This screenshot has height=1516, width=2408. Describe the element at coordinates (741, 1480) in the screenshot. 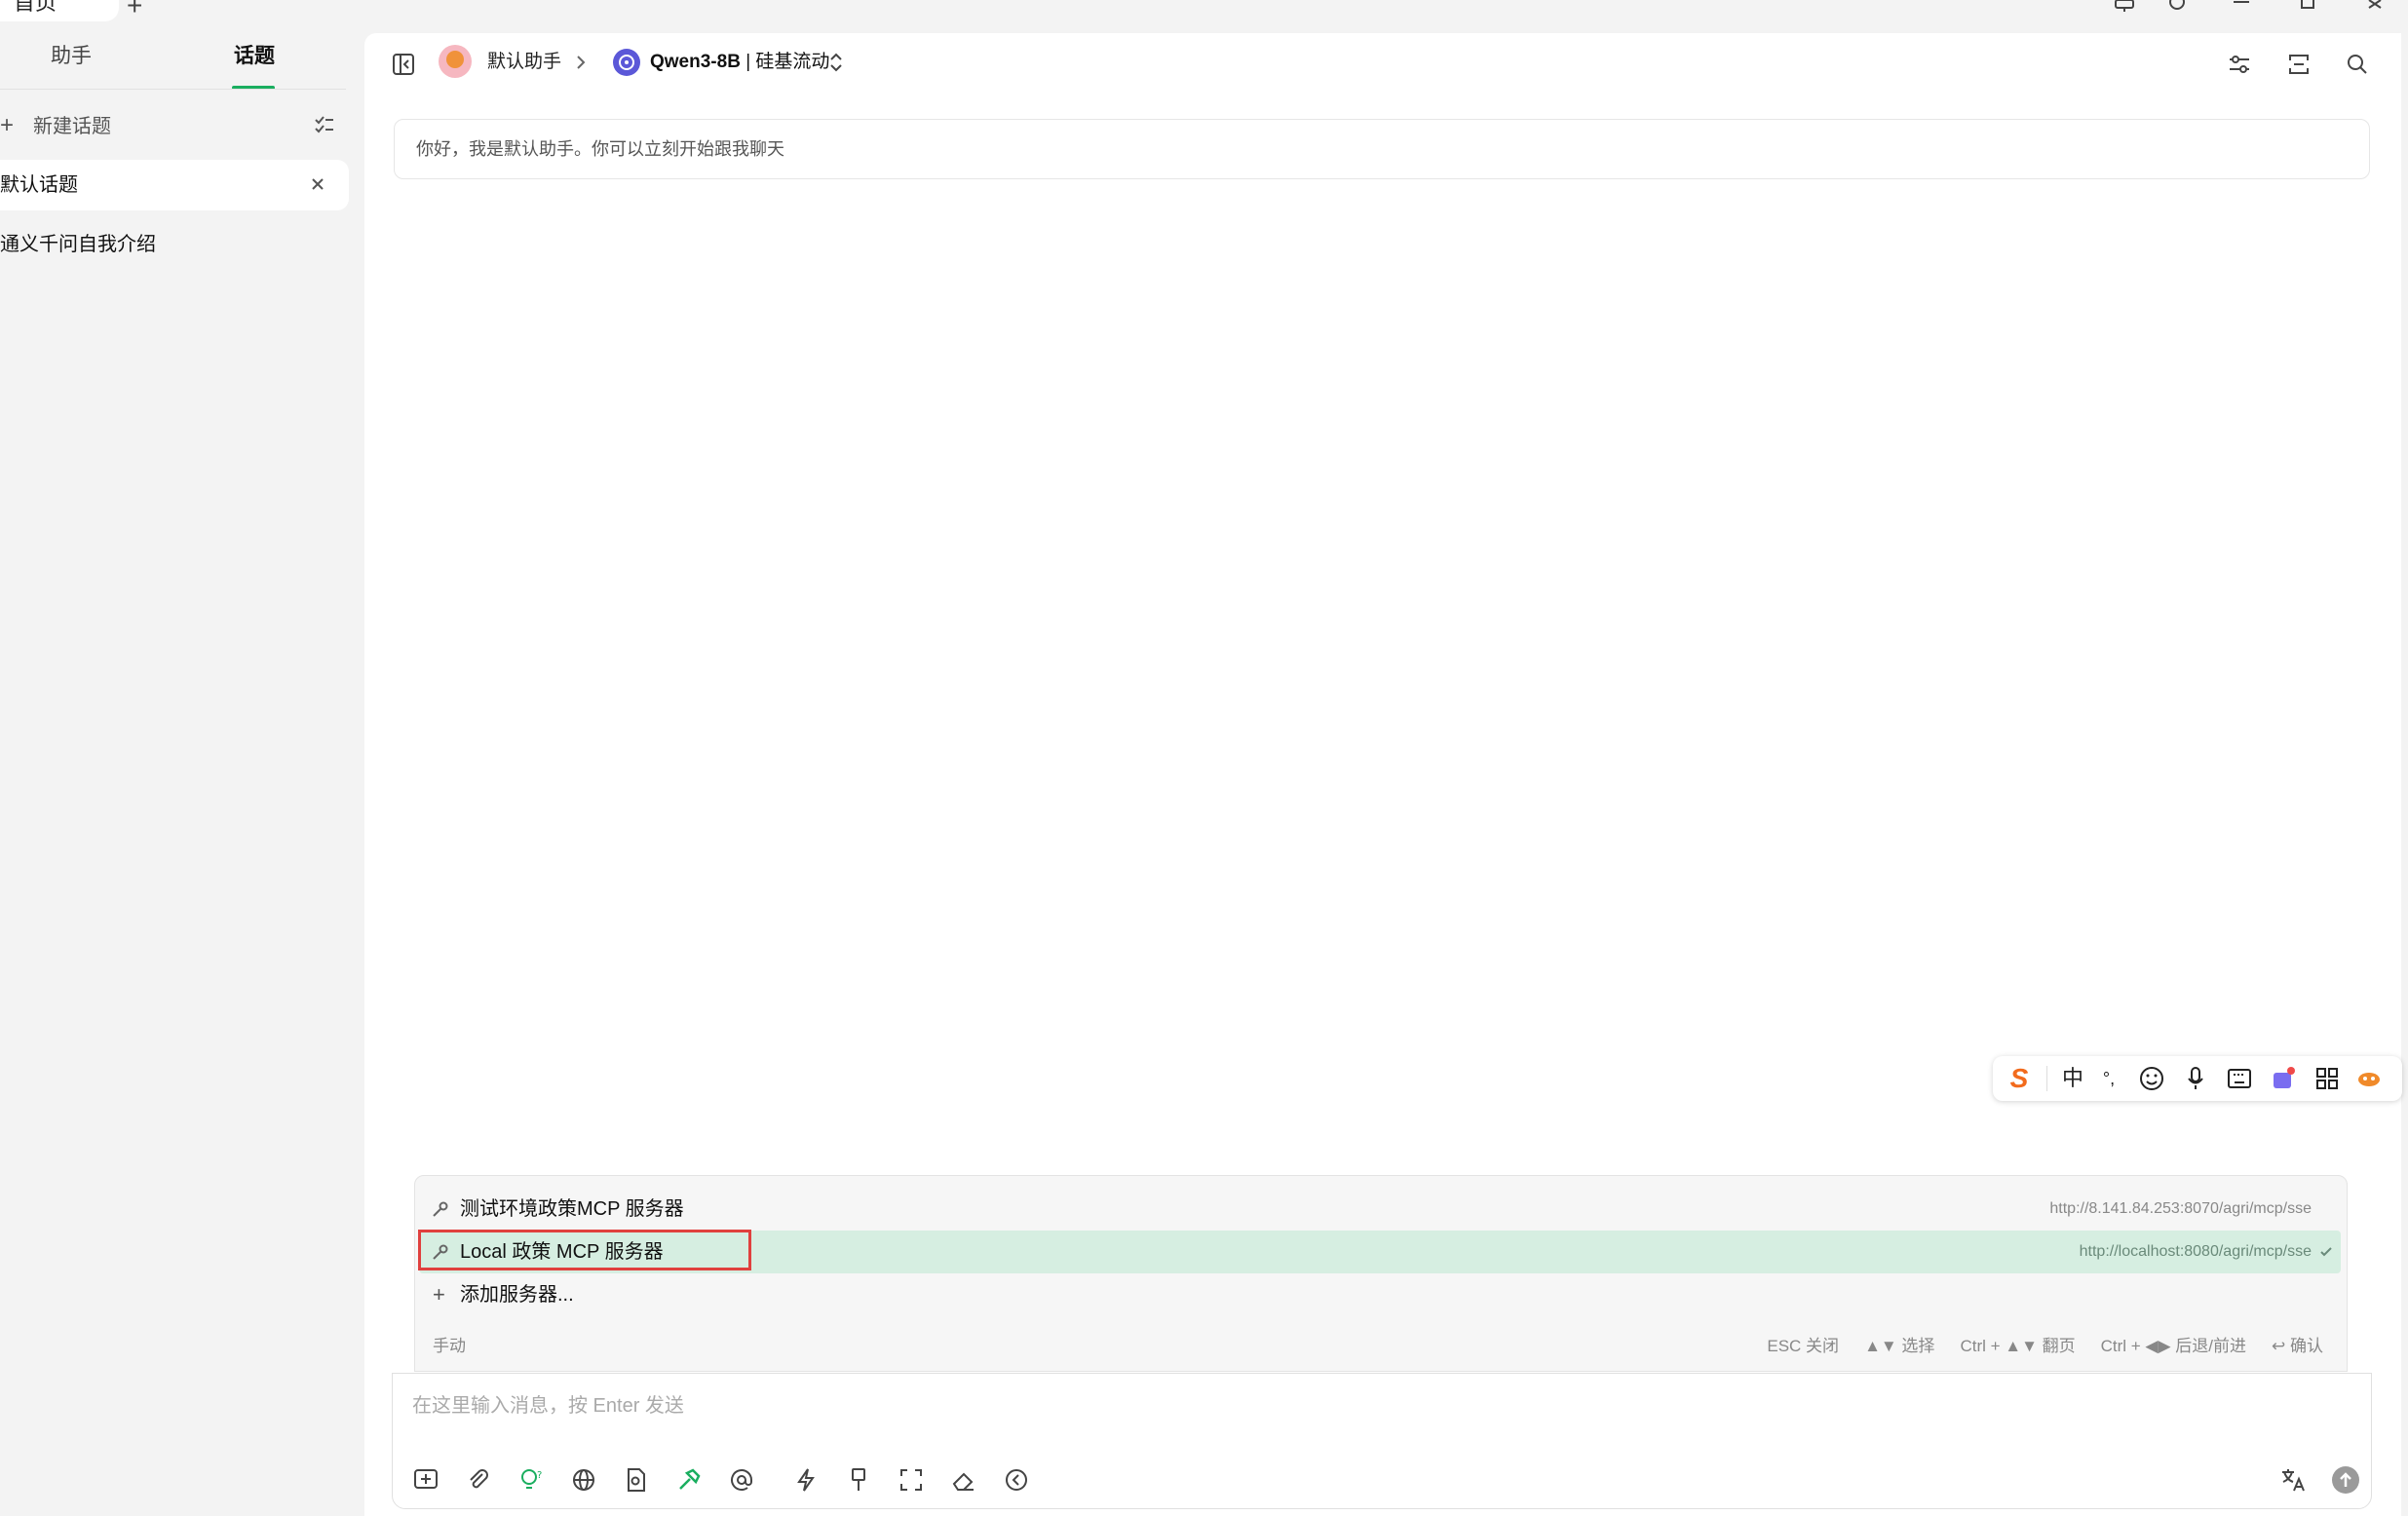

I see `at-mention-icon` at that location.